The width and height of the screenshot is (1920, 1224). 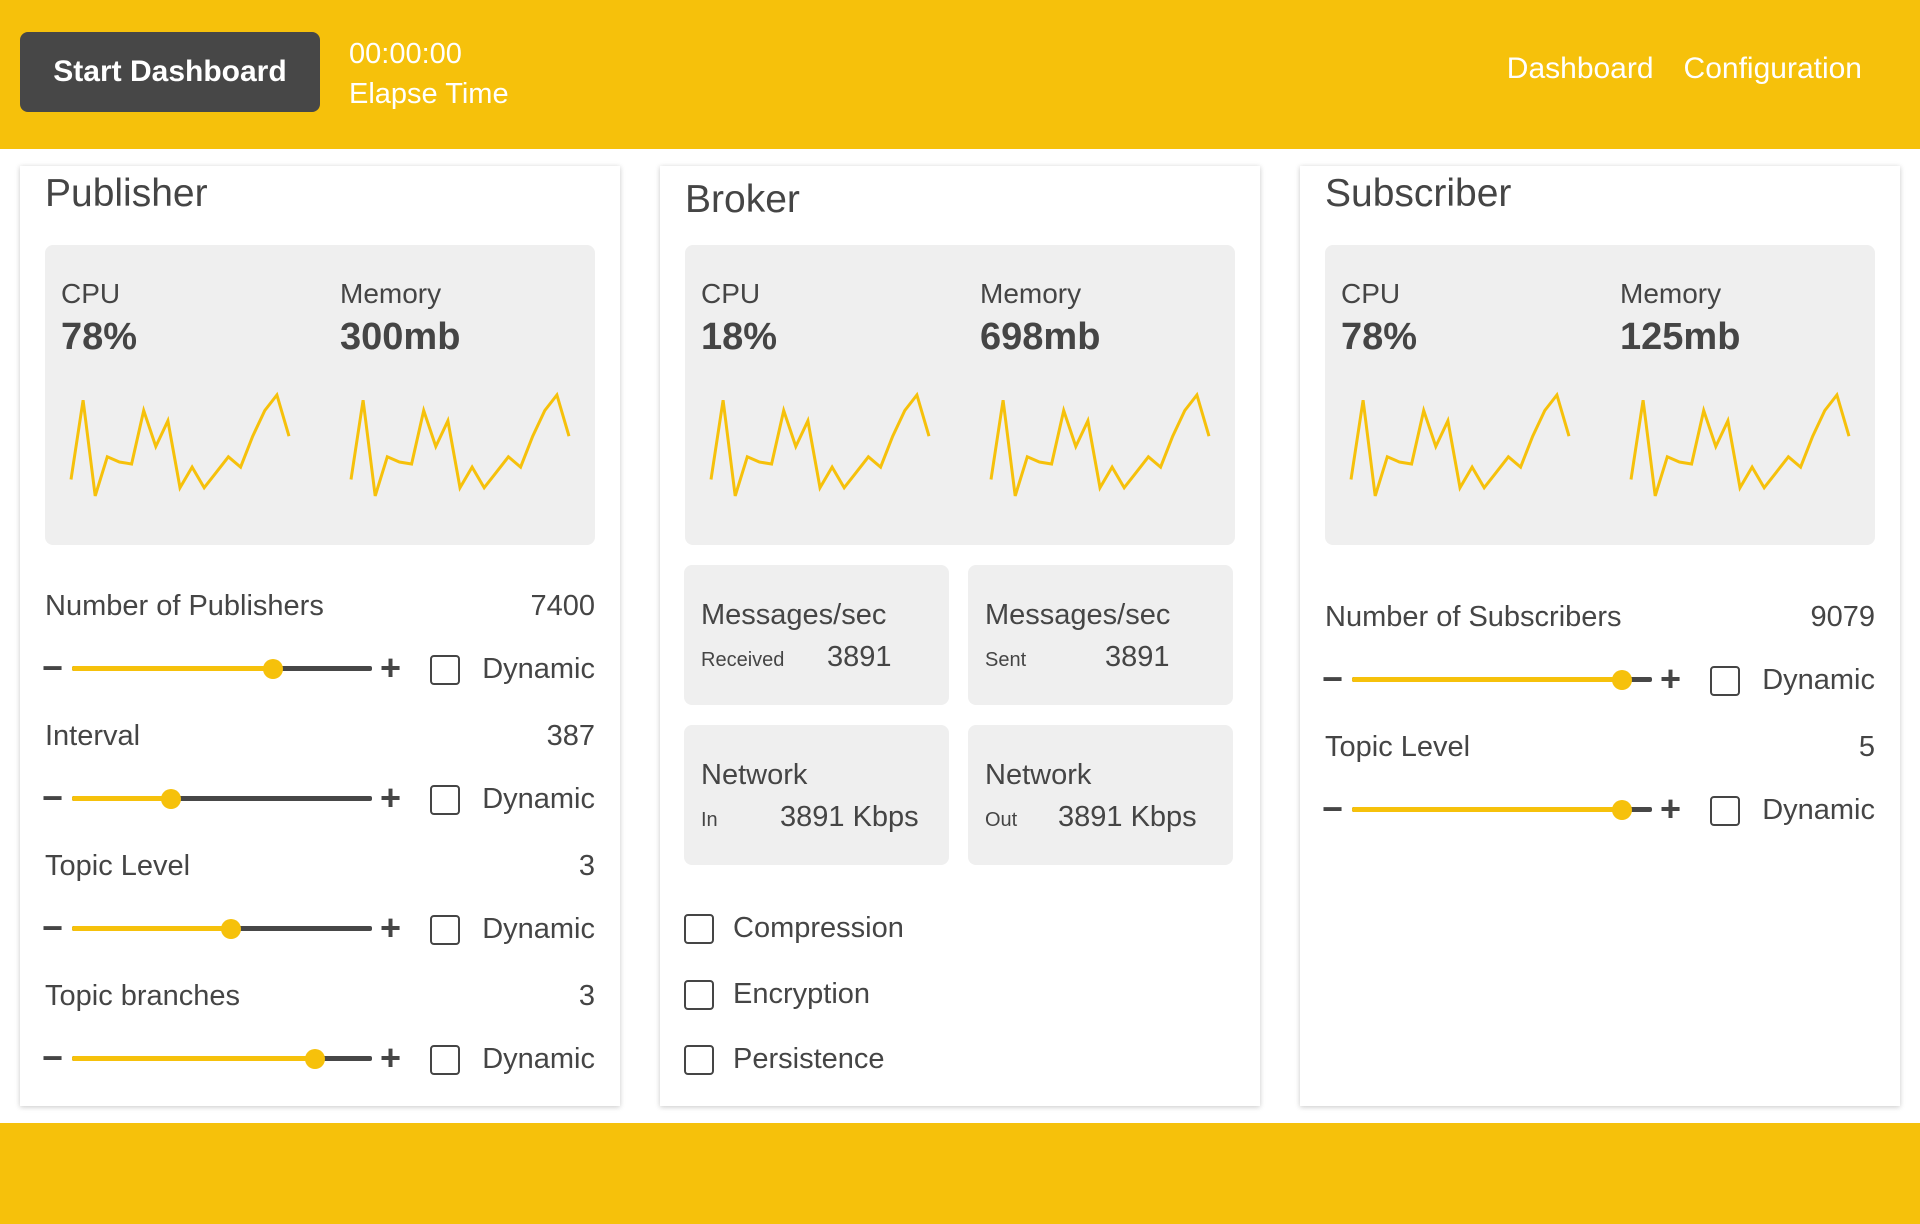 I want to click on cpu-value: 18%, so click(x=739, y=337).